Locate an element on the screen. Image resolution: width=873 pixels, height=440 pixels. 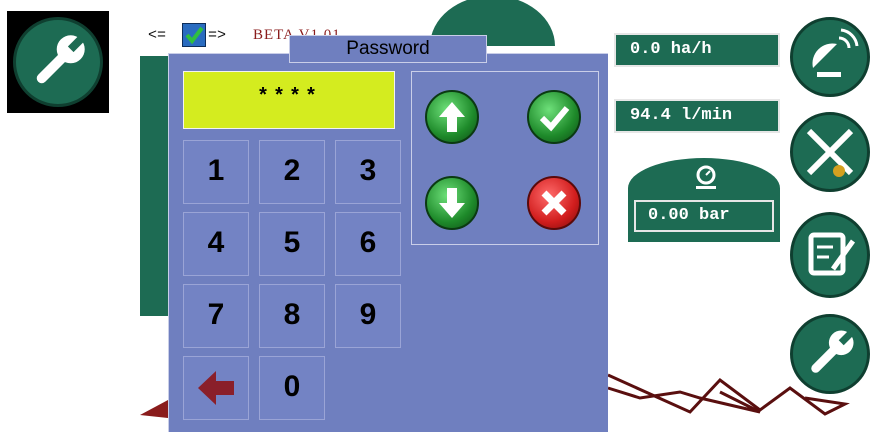
key-1: 1 is located at coordinates (216, 172).